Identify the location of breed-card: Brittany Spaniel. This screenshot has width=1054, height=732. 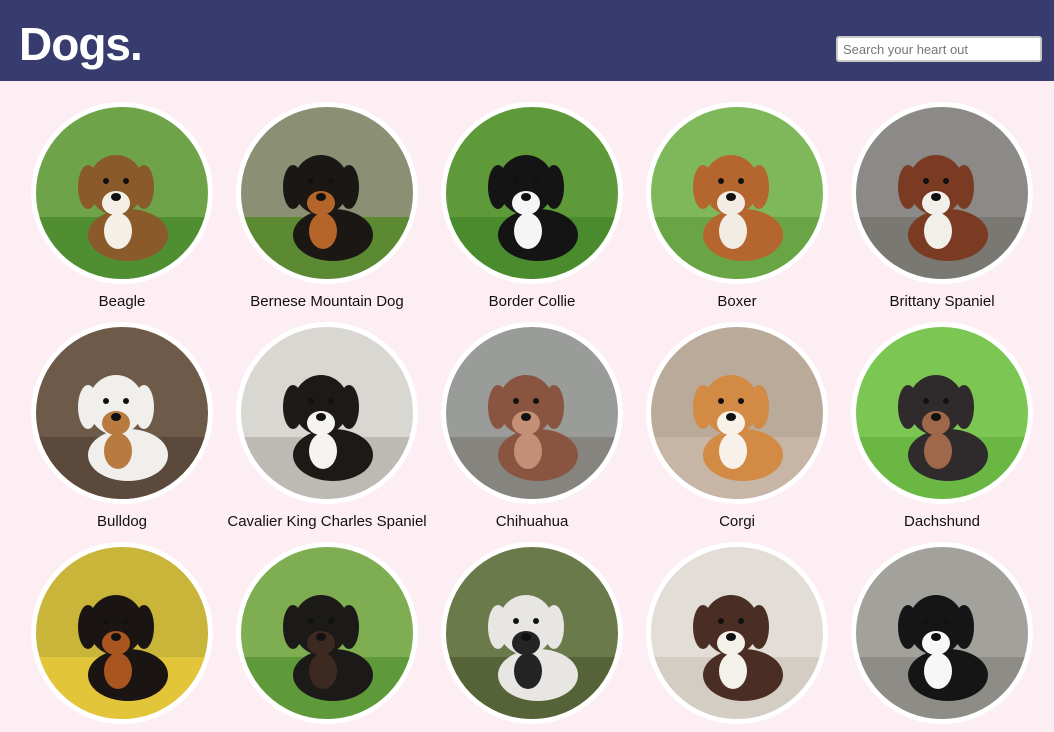
(942, 207).